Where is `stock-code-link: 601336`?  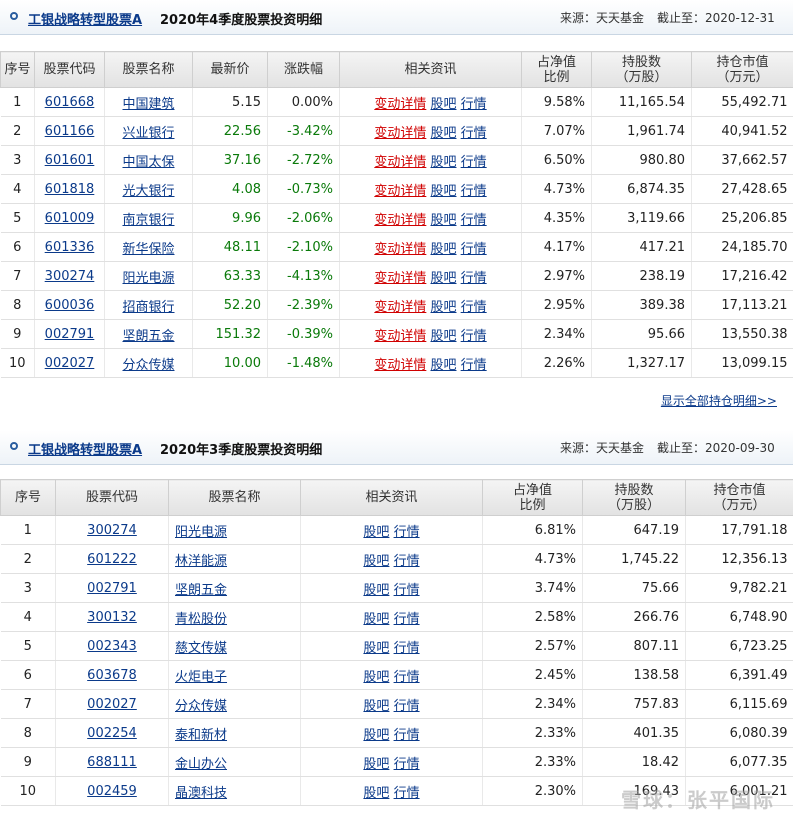 stock-code-link: 601336 is located at coordinates (70, 247).